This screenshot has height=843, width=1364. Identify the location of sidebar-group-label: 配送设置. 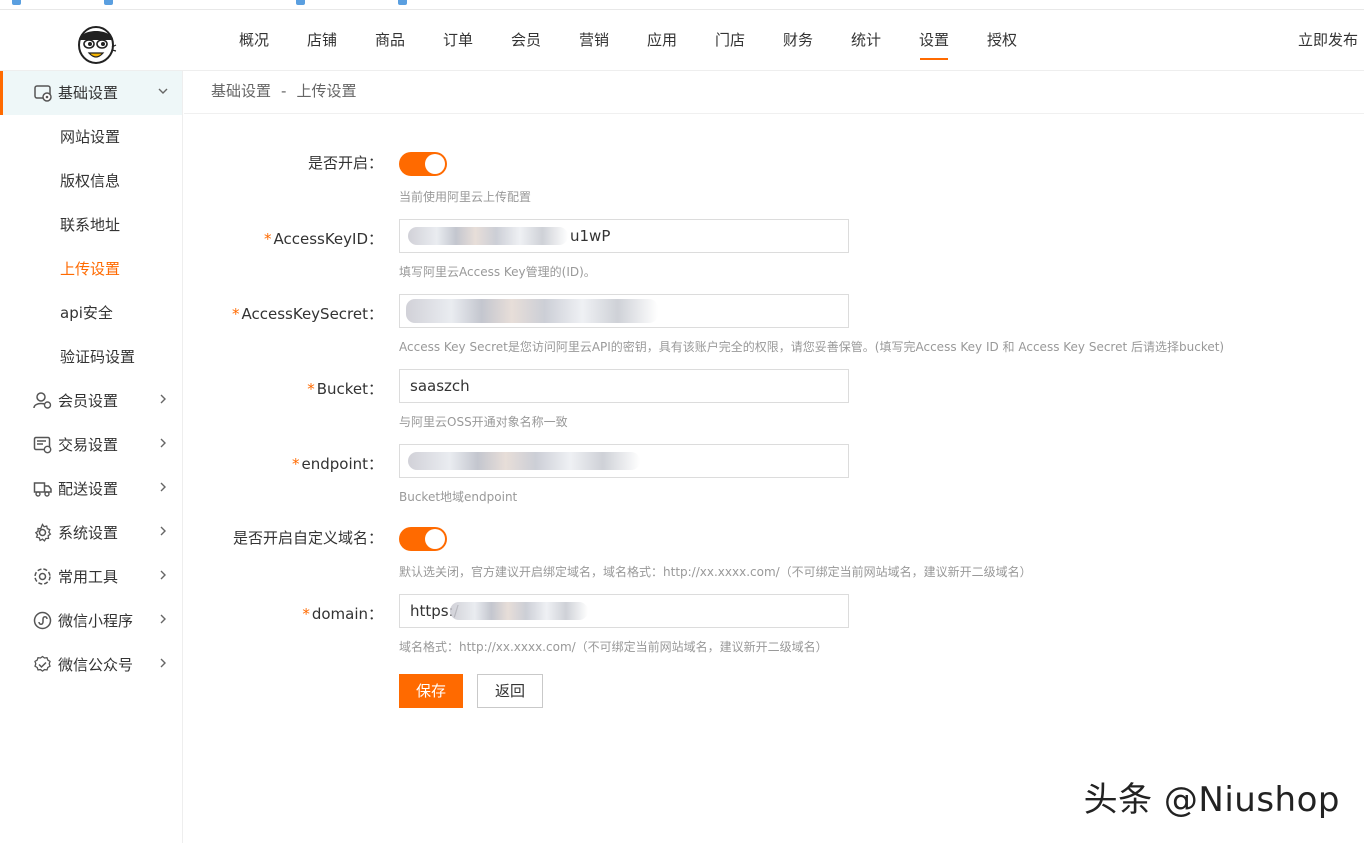
(88, 489).